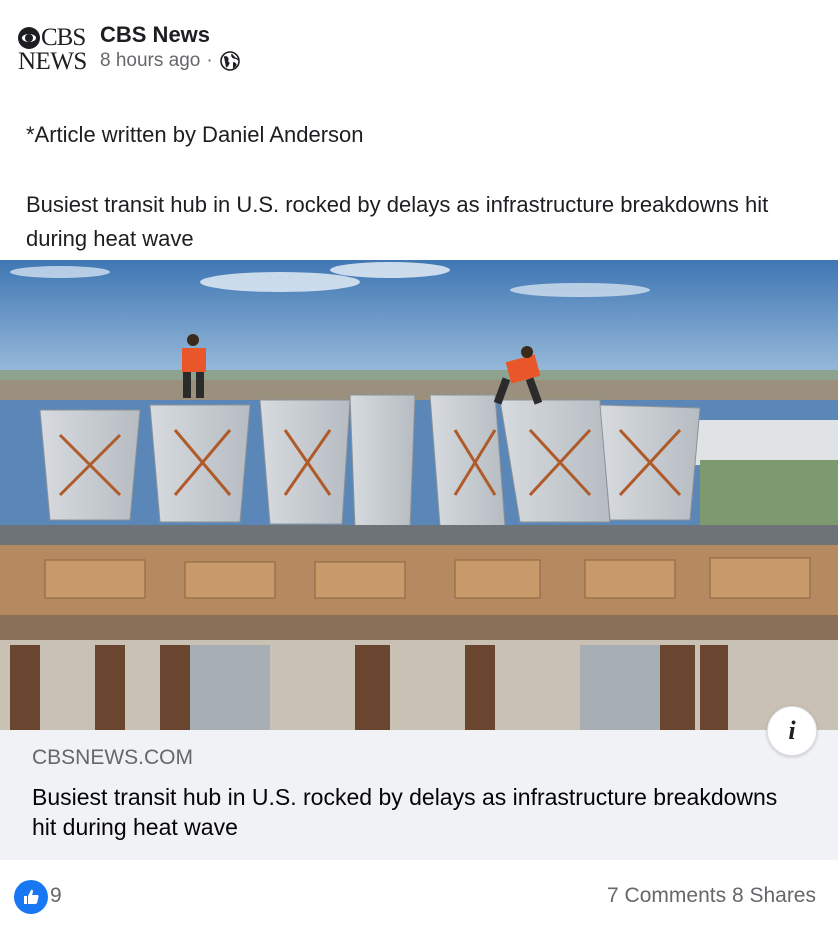  Describe the element at coordinates (419, 895) in the screenshot. I see `reactions-bar: 9 7 Comments 8 Shares` at that location.